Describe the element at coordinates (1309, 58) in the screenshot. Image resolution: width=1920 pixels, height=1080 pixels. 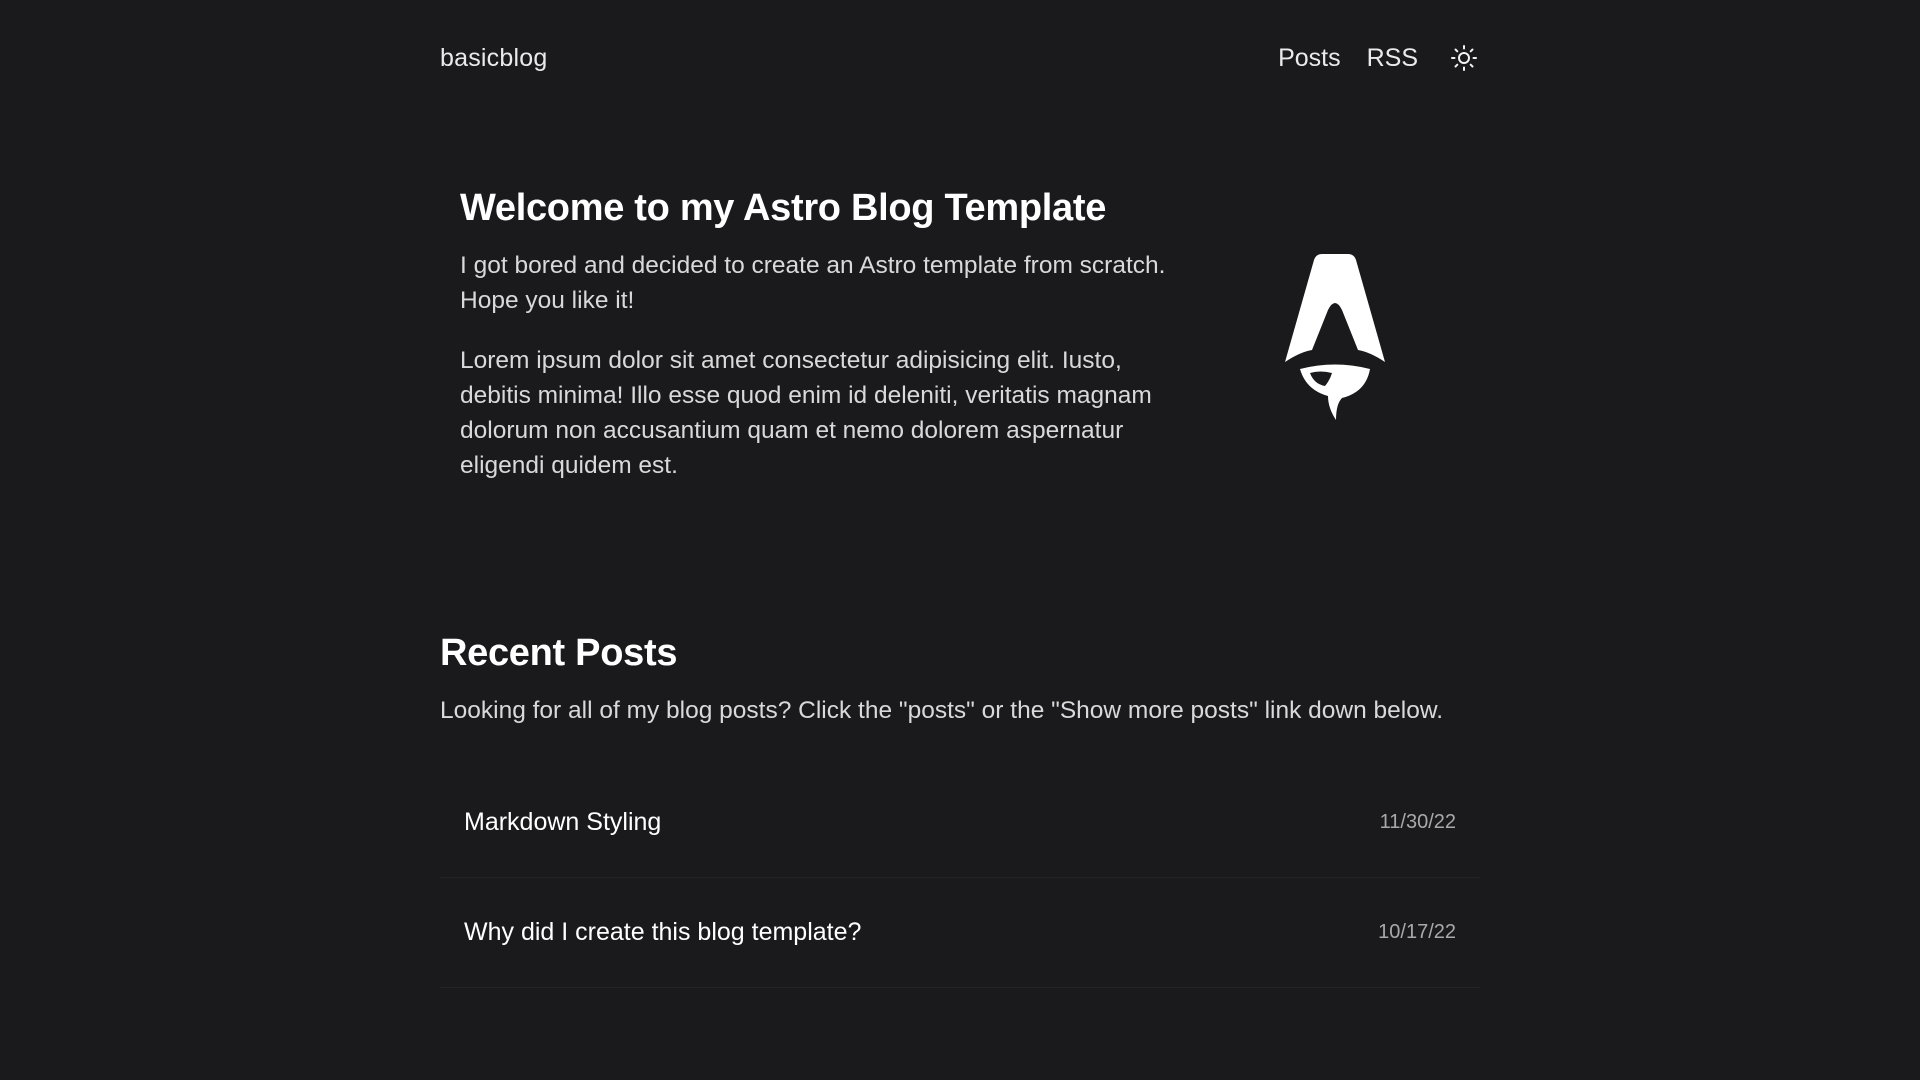
I see `nav-link-posts: Posts` at that location.